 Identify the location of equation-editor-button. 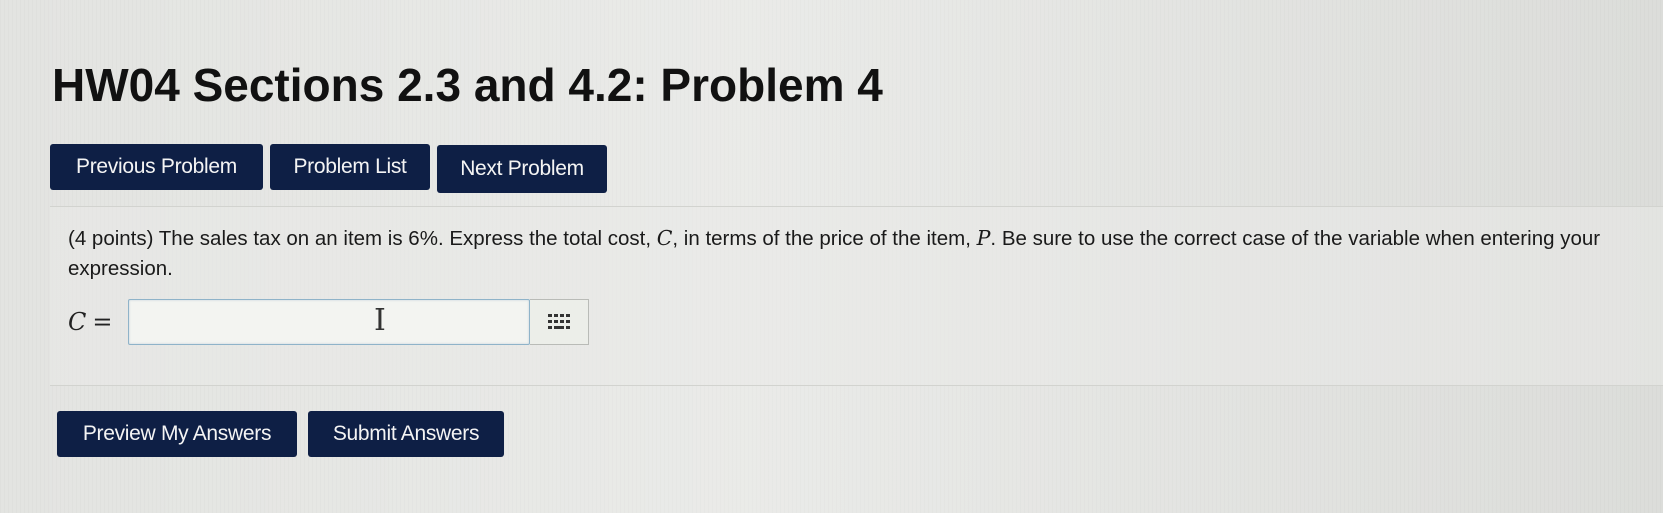
(559, 322).